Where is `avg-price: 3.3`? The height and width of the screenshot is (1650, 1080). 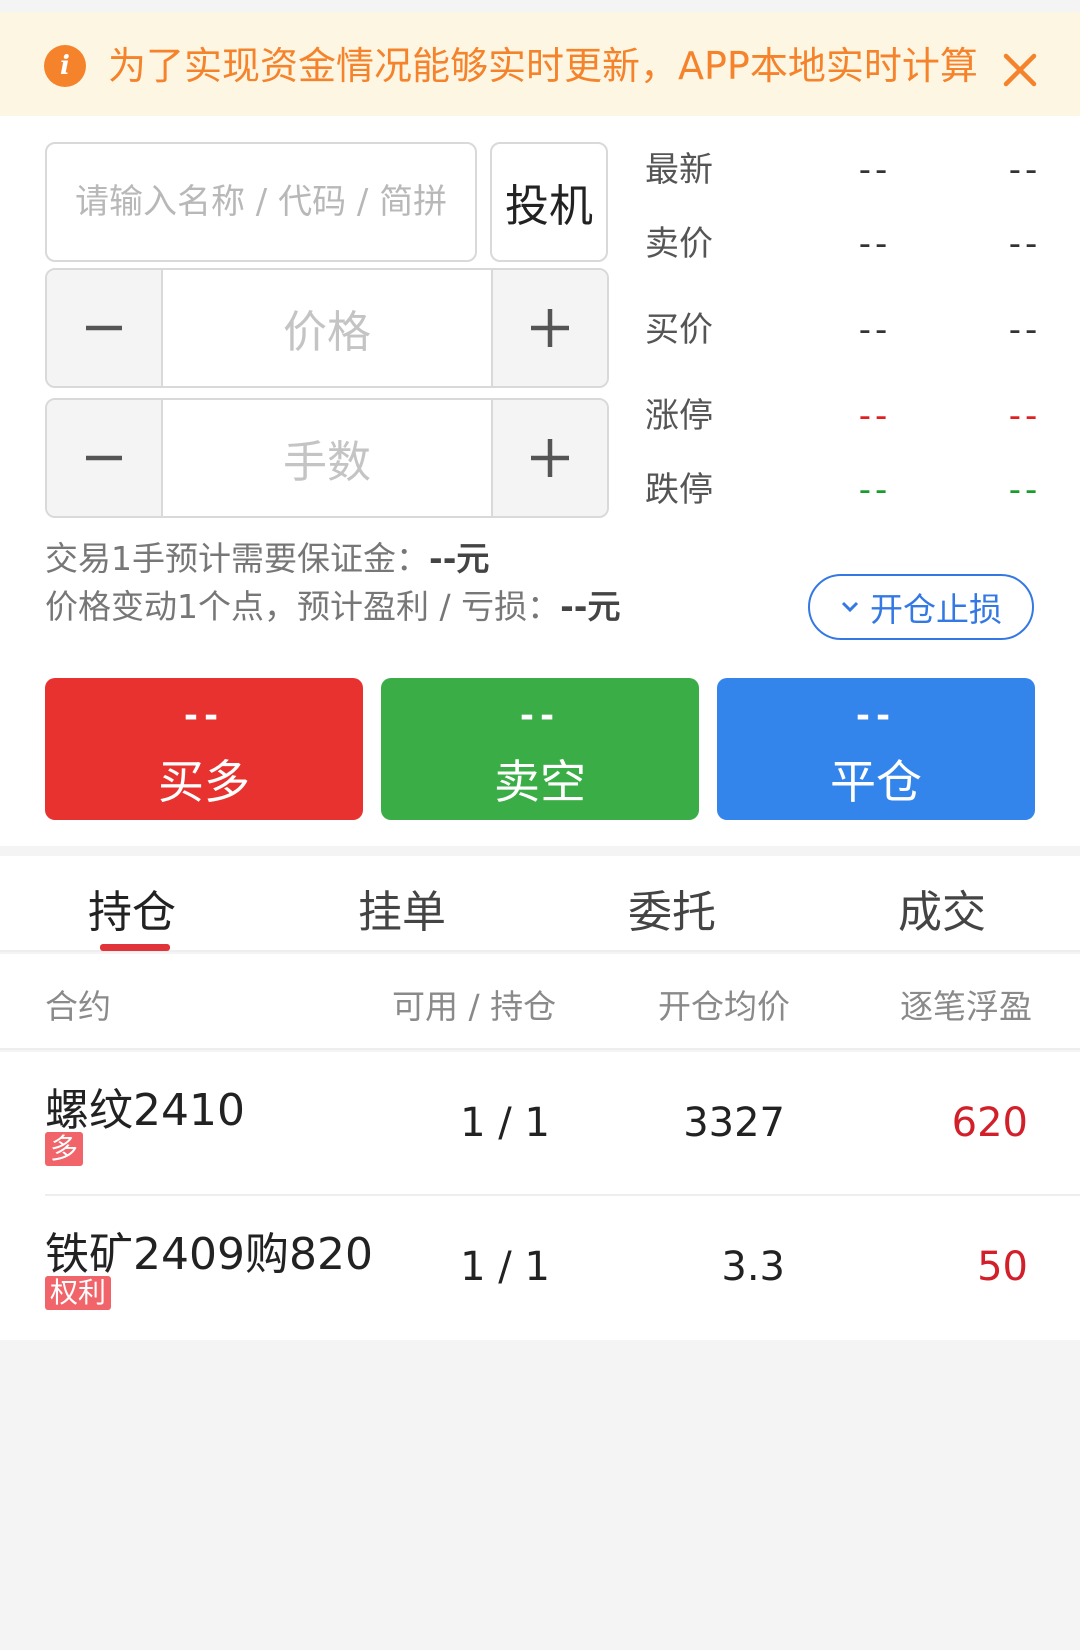
avg-price: 3.3 is located at coordinates (753, 1267).